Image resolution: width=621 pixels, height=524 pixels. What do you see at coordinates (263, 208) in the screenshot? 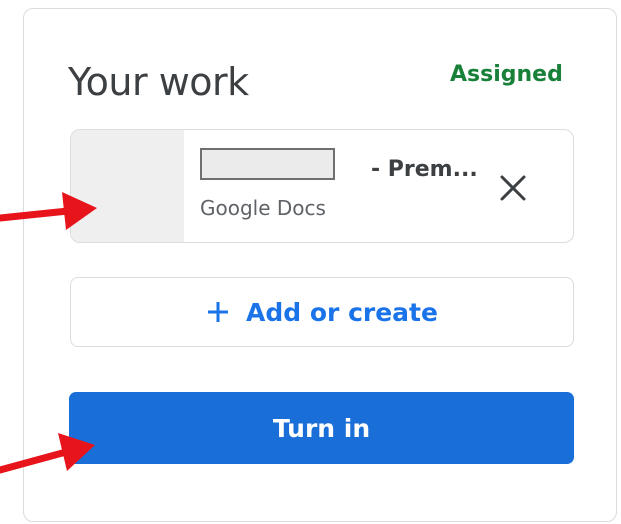
I see `attachment-type: Google Docs` at bounding box center [263, 208].